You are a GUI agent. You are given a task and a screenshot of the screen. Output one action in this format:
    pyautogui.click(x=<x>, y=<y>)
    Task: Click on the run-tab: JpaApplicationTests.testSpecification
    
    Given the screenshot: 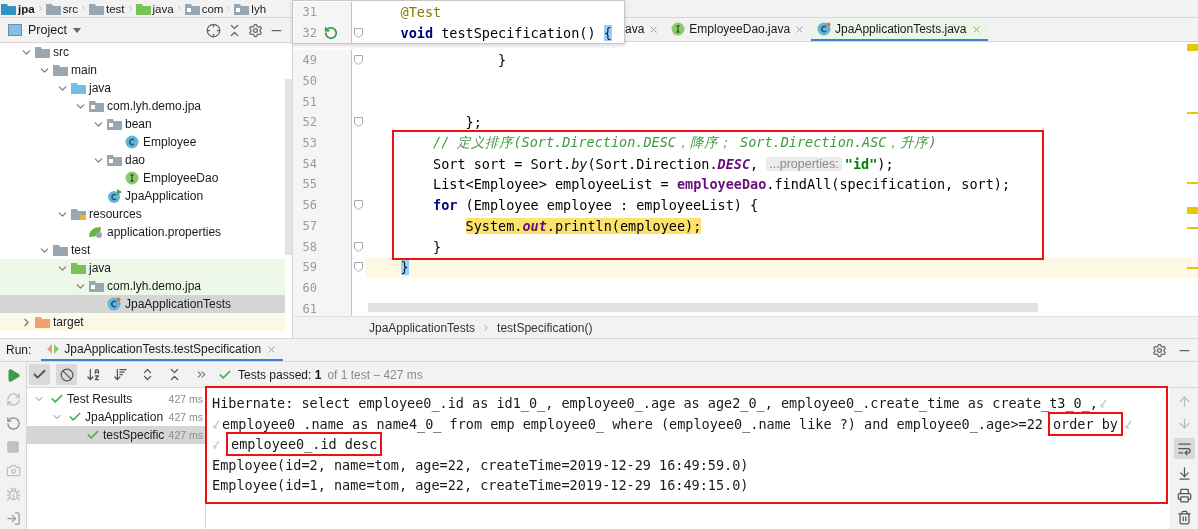 What is the action you would take?
    pyautogui.click(x=162, y=350)
    